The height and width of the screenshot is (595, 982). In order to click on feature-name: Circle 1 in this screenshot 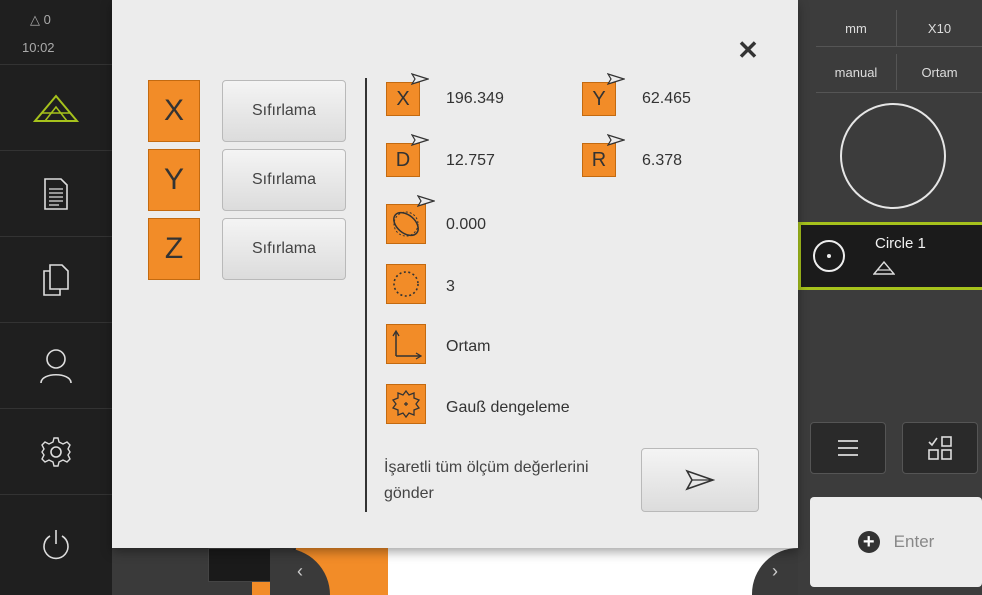, I will do `click(900, 243)`.